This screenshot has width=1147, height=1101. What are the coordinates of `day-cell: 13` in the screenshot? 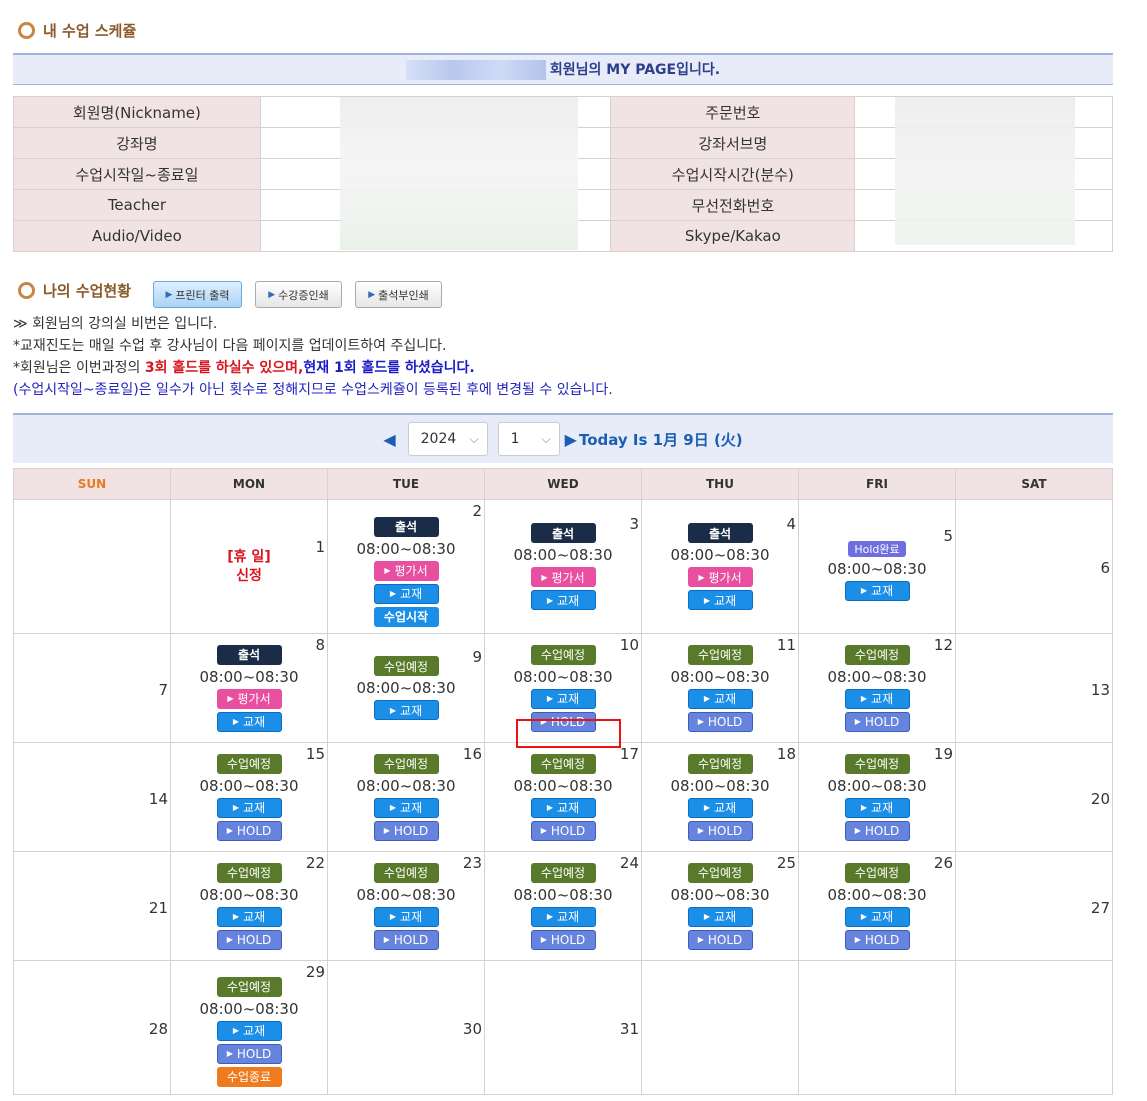 It's located at (1034, 688).